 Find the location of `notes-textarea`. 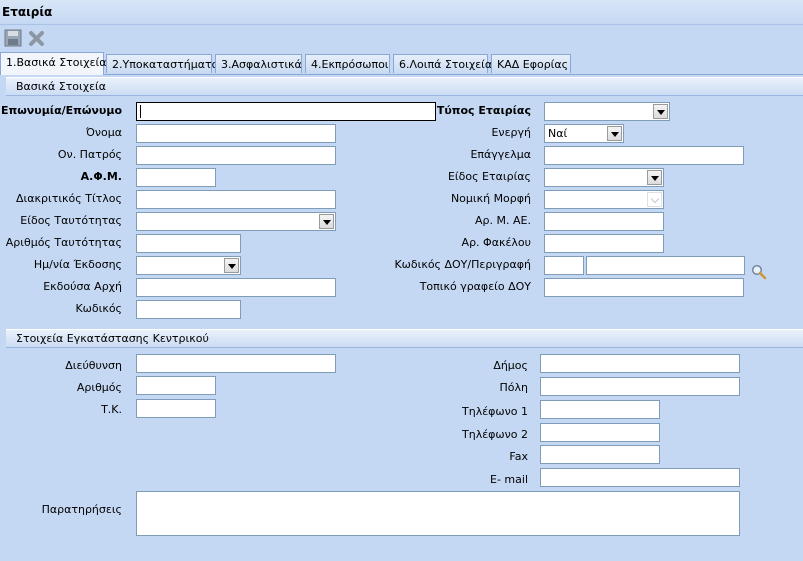

notes-textarea is located at coordinates (438, 513).